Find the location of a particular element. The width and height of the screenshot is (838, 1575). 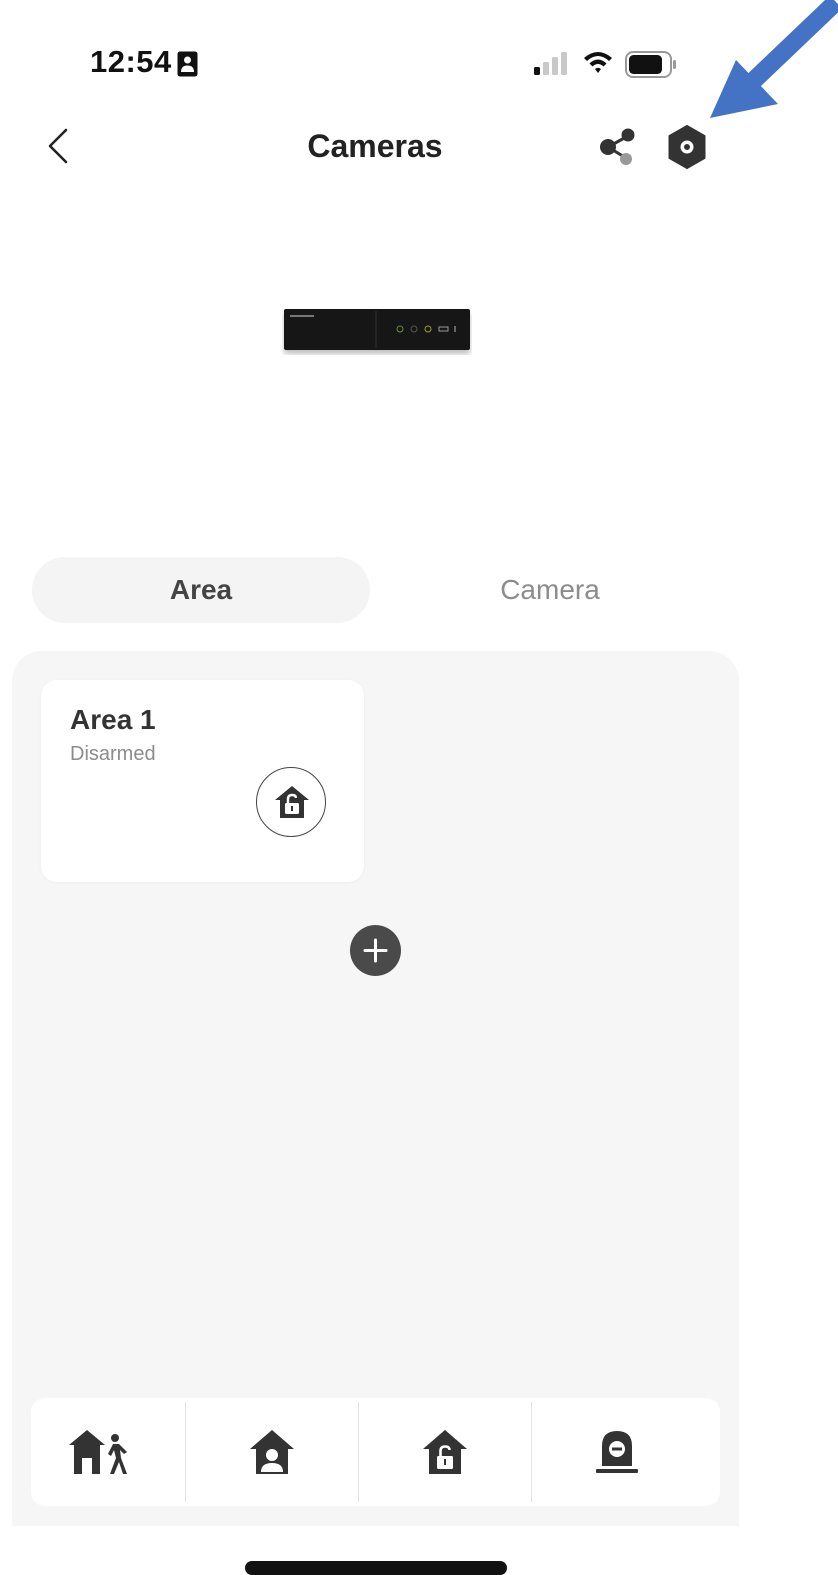

pointer-arrow-icon is located at coordinates (774, 59).